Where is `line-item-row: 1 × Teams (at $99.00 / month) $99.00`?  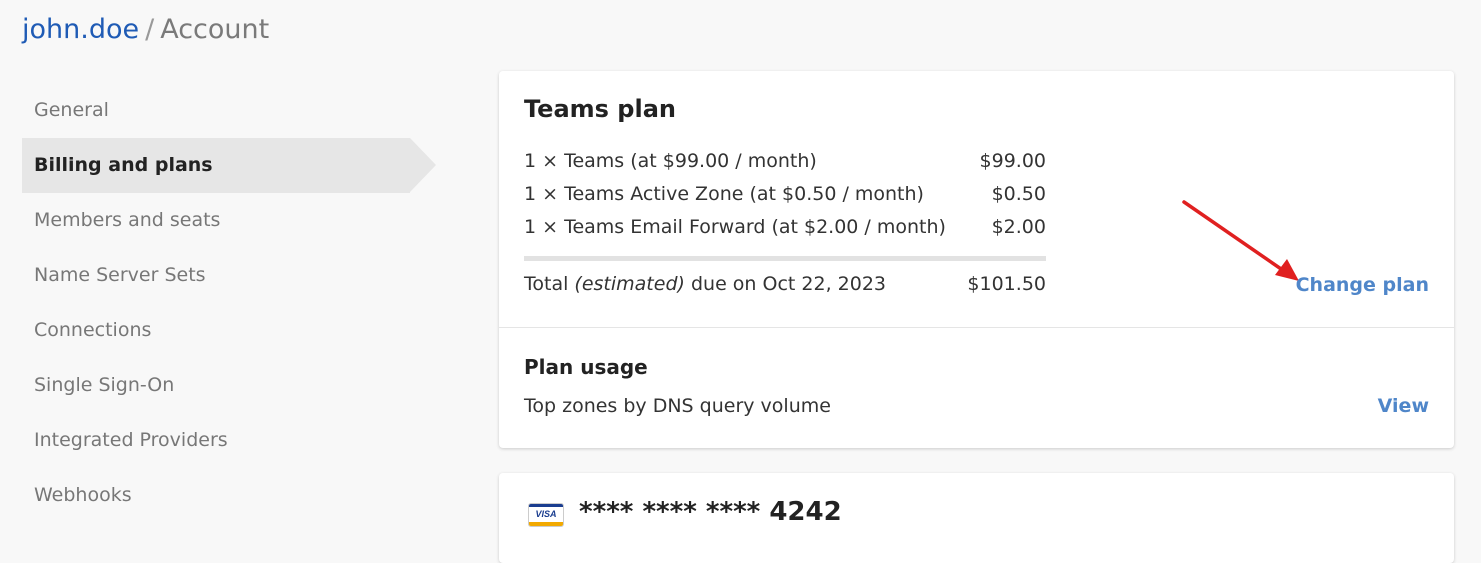 line-item-row: 1 × Teams (at $99.00 / month) $99.00 is located at coordinates (785, 161).